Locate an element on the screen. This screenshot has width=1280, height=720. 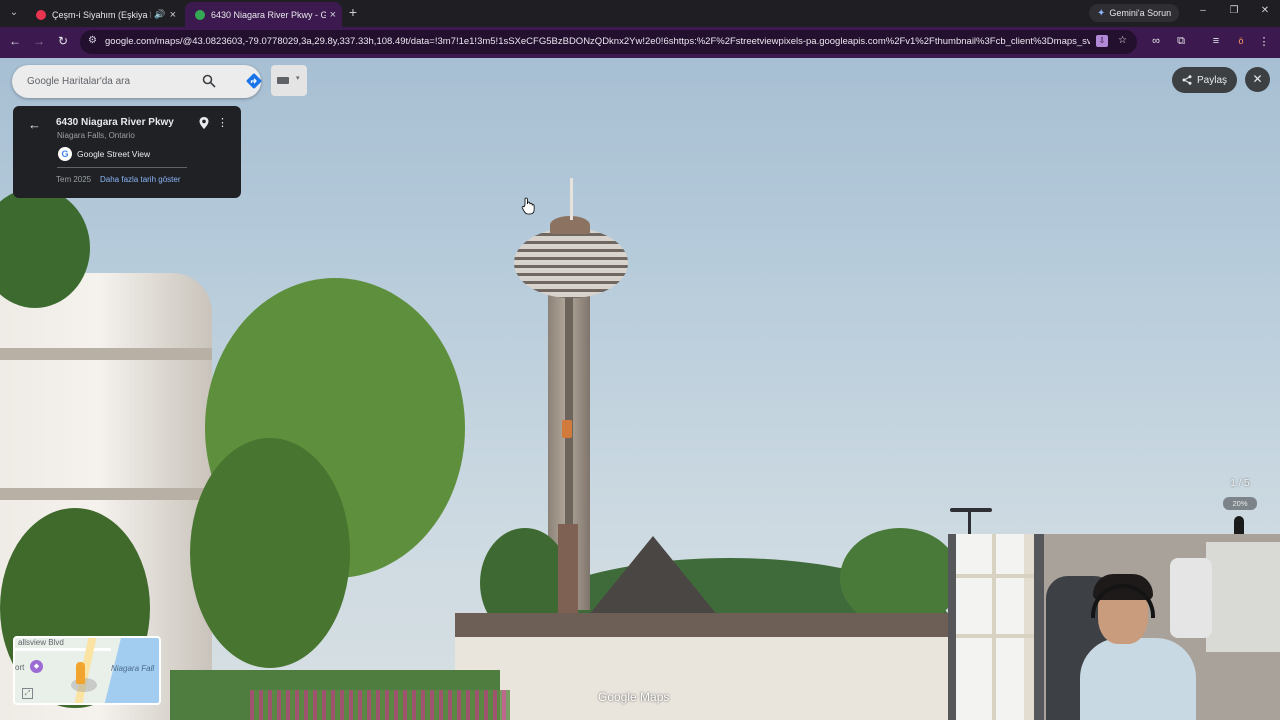
window-close-icon: ✕ is located at coordinates (1265, 10).